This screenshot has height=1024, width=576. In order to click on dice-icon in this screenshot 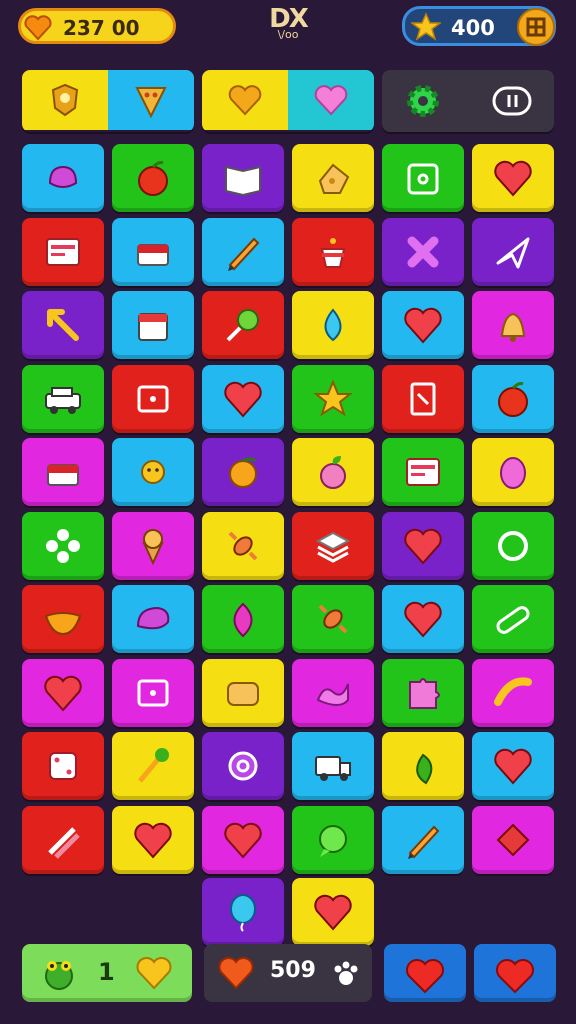, I will do `click(63, 766)`.